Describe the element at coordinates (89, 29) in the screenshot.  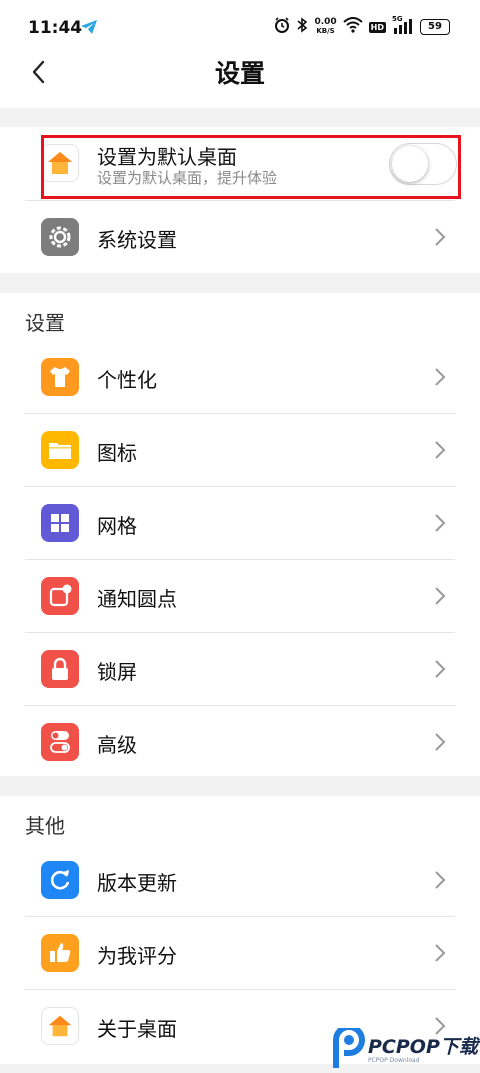
I see `telegram-icon` at that location.